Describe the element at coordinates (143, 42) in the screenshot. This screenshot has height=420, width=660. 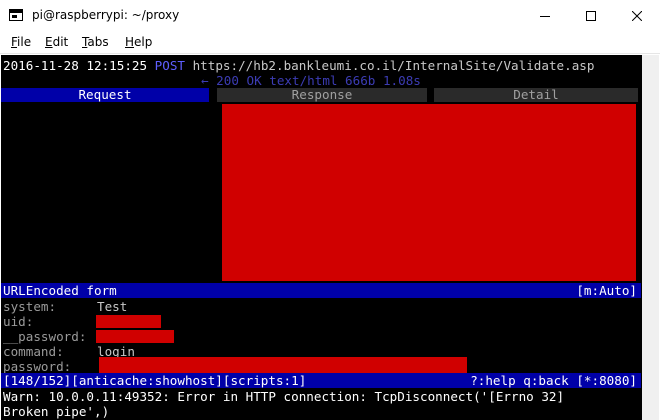
I see `menu-help-rest: elp` at that location.